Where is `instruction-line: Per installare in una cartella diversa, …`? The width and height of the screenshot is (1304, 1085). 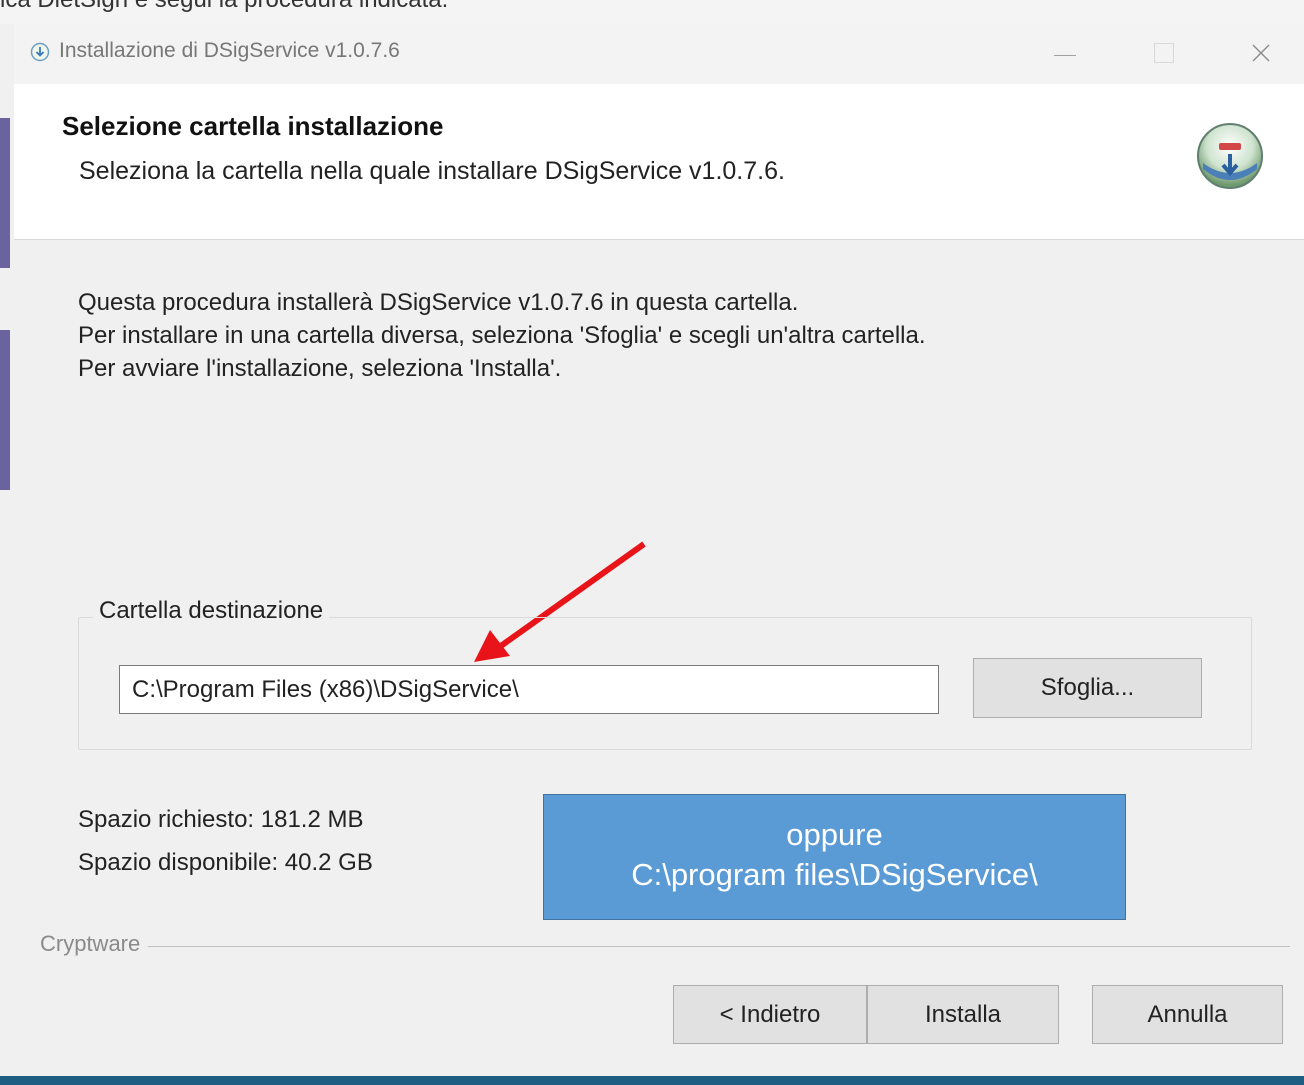
instruction-line: Per installare in una cartella diversa, … is located at coordinates (502, 335).